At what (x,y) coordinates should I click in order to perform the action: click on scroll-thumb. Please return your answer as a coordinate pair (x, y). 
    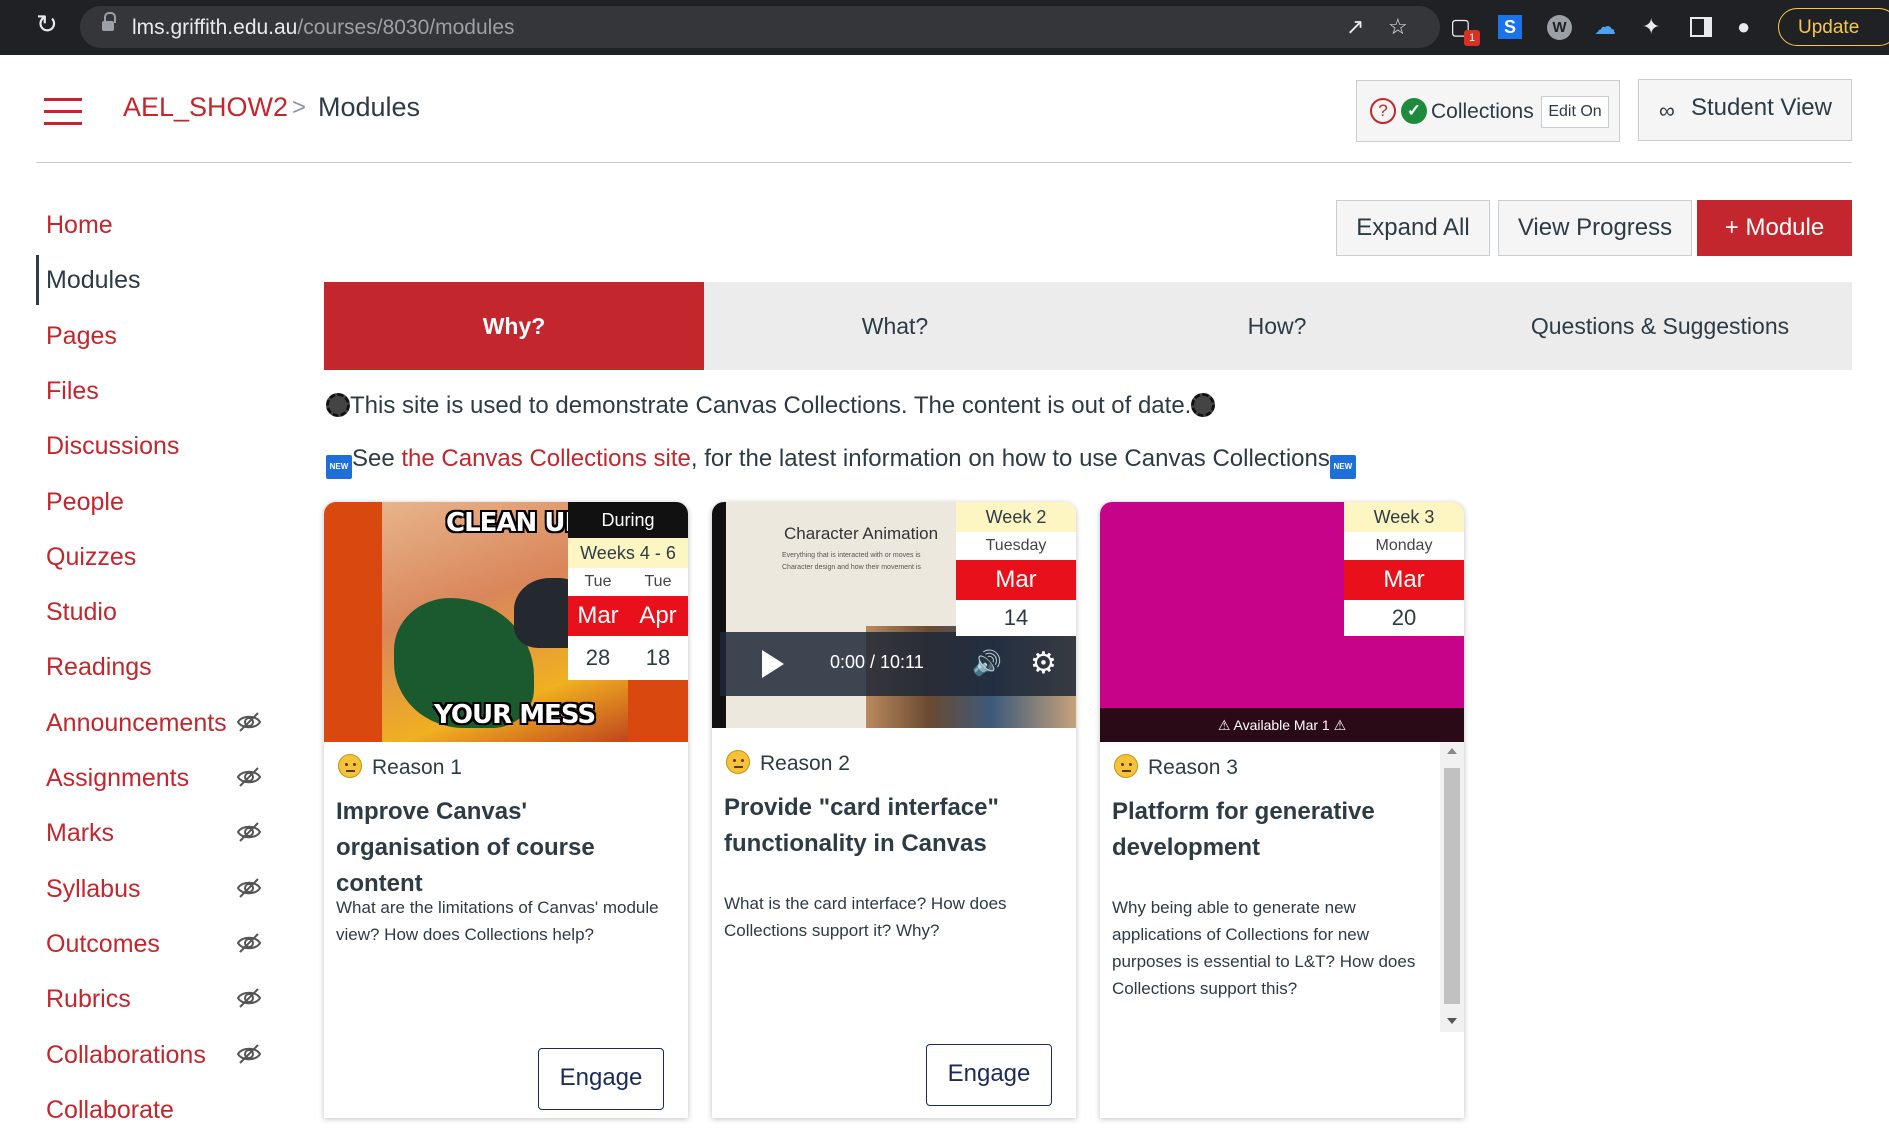
    Looking at the image, I should click on (1452, 886).